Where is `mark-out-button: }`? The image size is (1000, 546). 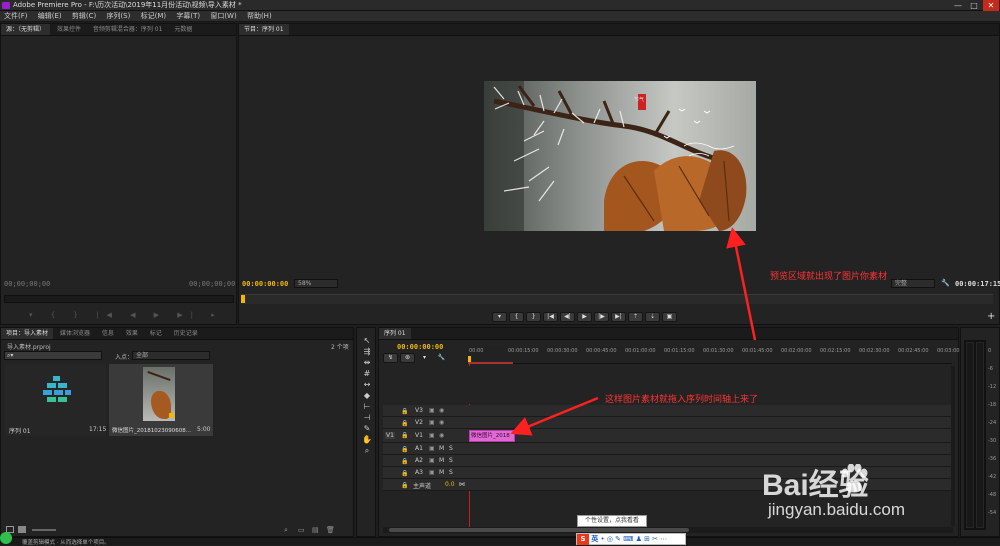
mark-out-button: } is located at coordinates (533, 317).